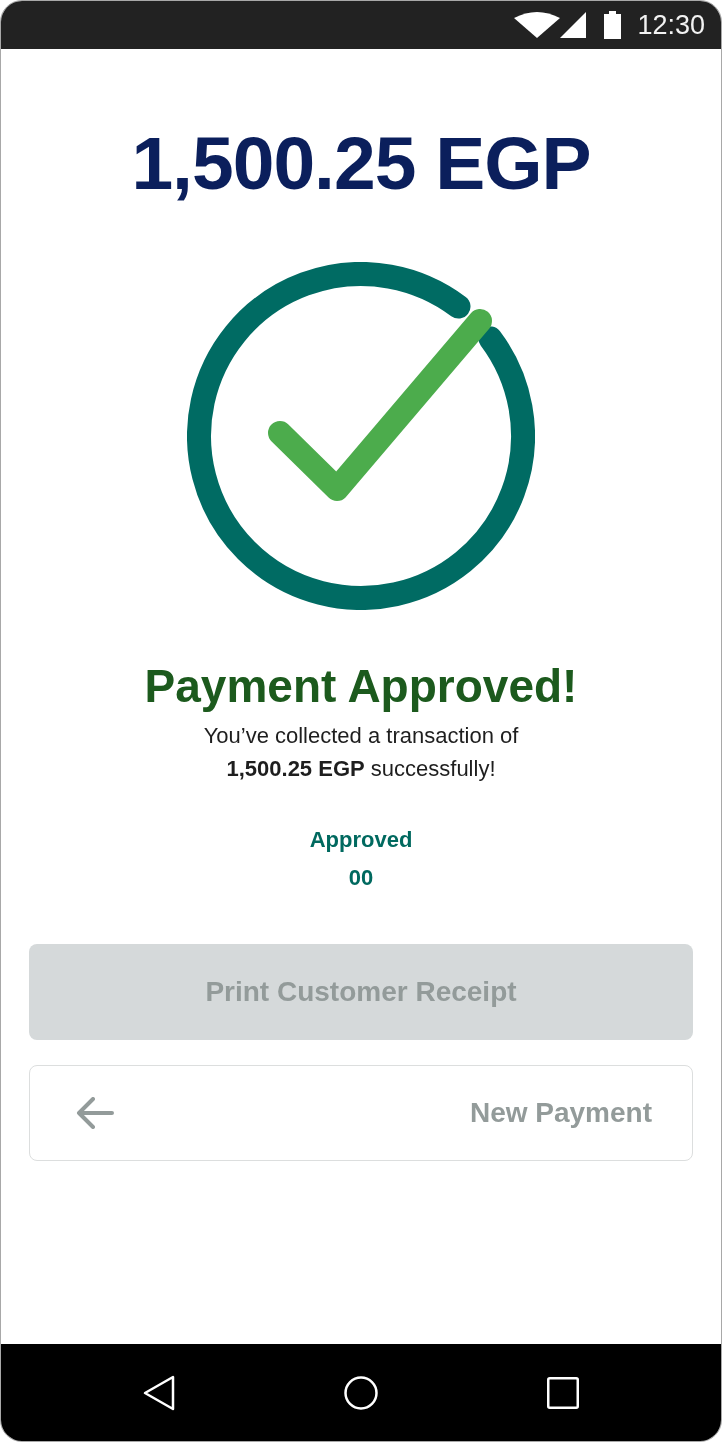 Image resolution: width=722 pixels, height=1442 pixels. I want to click on check-circle-icon, so click(361, 436).